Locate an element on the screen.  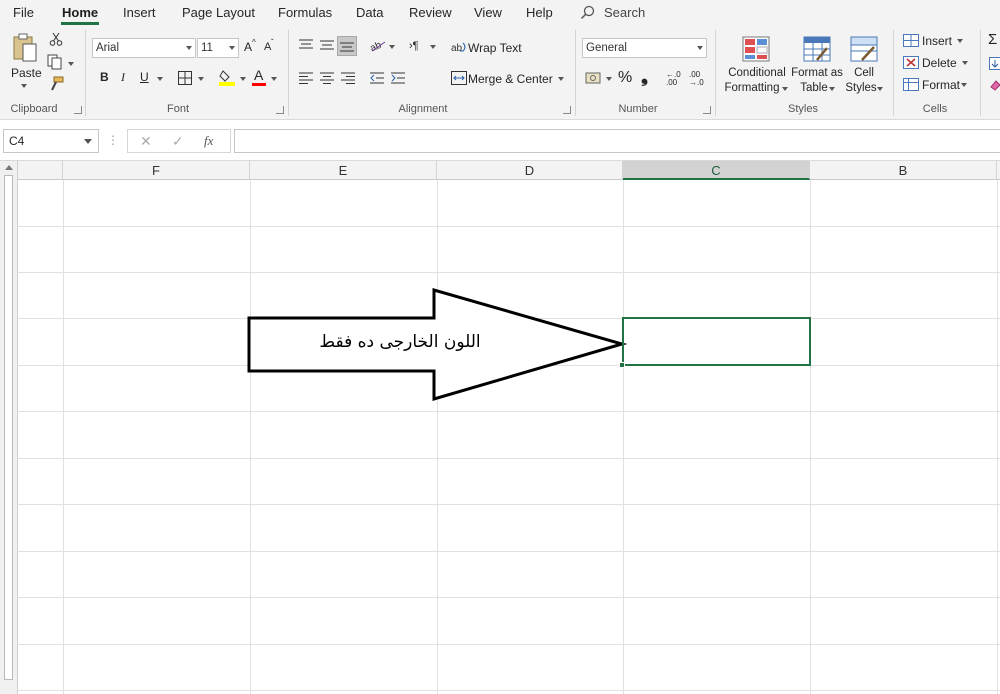
font-color-button: A is located at coordinates (258, 75).